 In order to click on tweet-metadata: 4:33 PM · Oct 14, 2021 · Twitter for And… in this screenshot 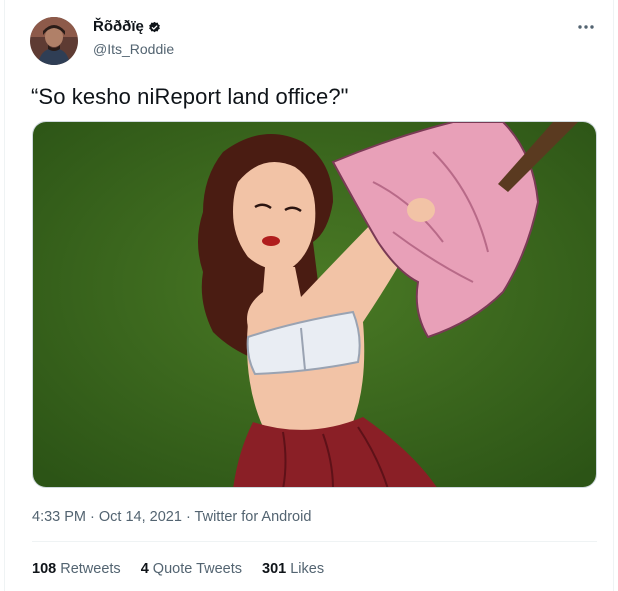, I will do `click(171, 517)`.